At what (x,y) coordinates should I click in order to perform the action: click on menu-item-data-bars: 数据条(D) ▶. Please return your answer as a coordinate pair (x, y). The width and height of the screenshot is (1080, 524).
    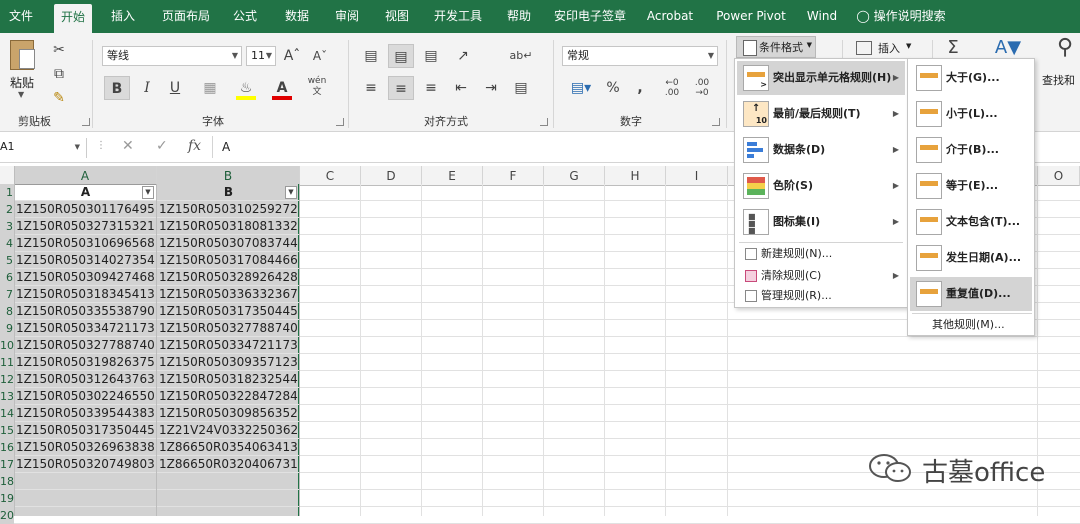
    Looking at the image, I should click on (821, 150).